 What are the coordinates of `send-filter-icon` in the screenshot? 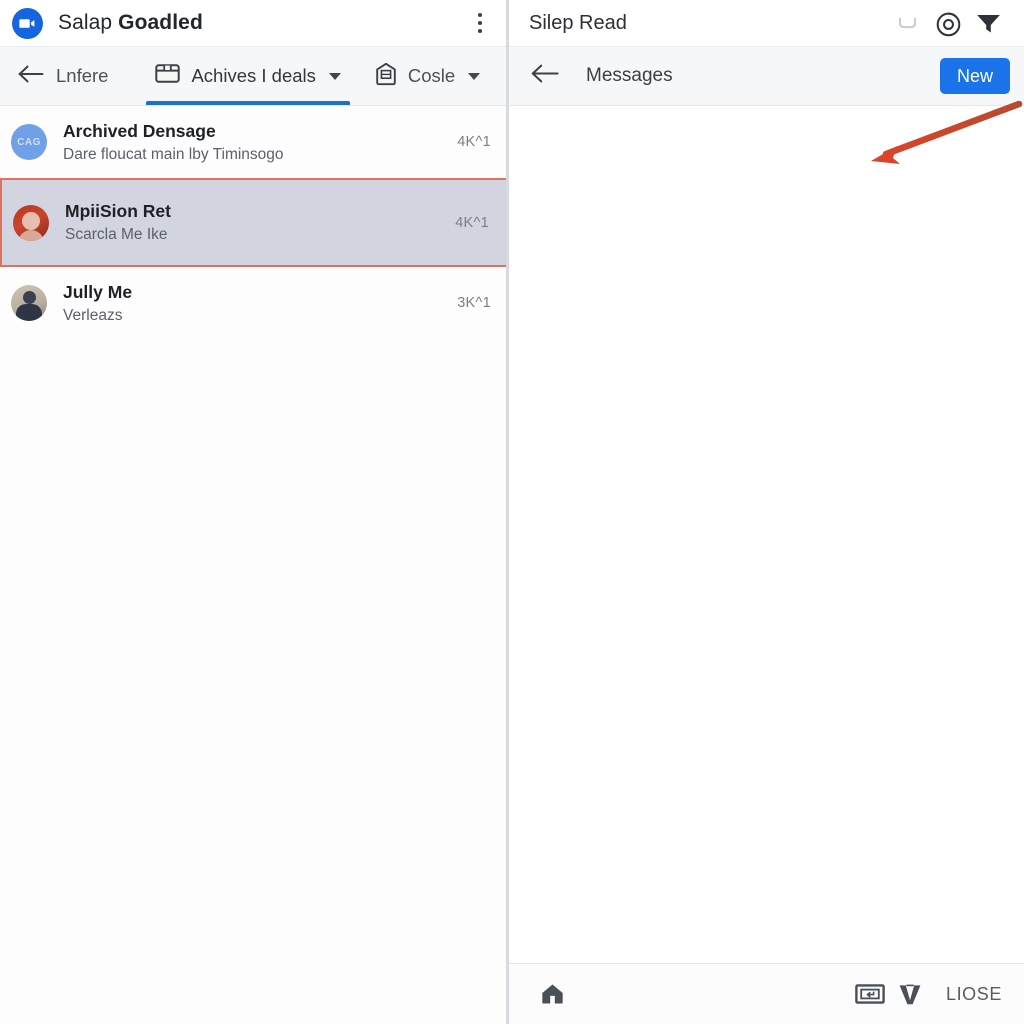 It's located at (988, 23).